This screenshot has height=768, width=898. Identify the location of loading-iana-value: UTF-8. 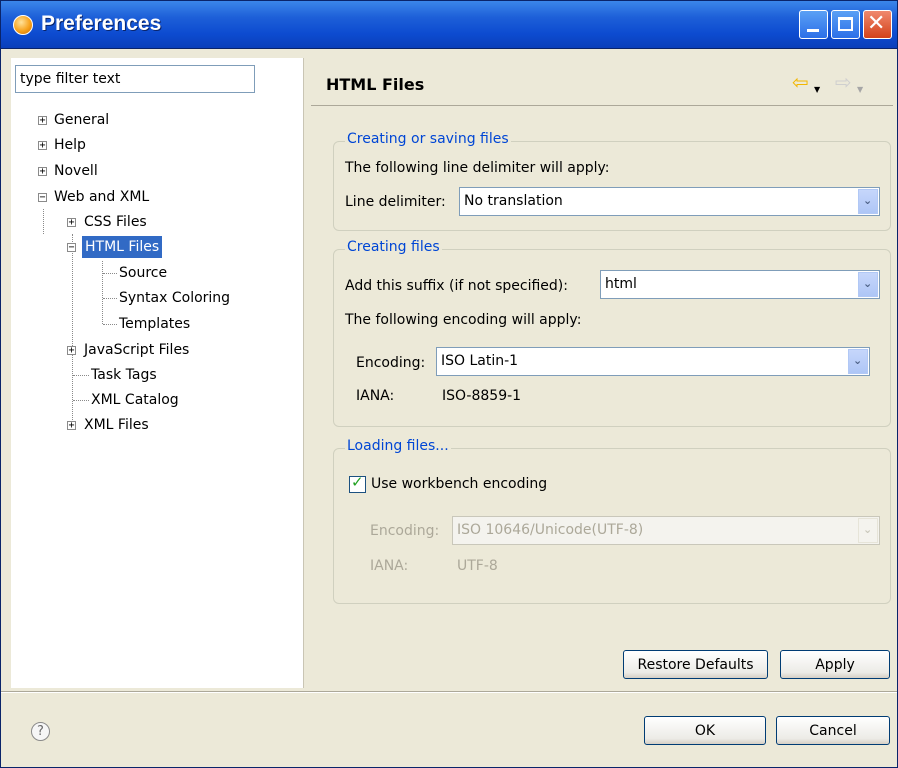
(477, 566).